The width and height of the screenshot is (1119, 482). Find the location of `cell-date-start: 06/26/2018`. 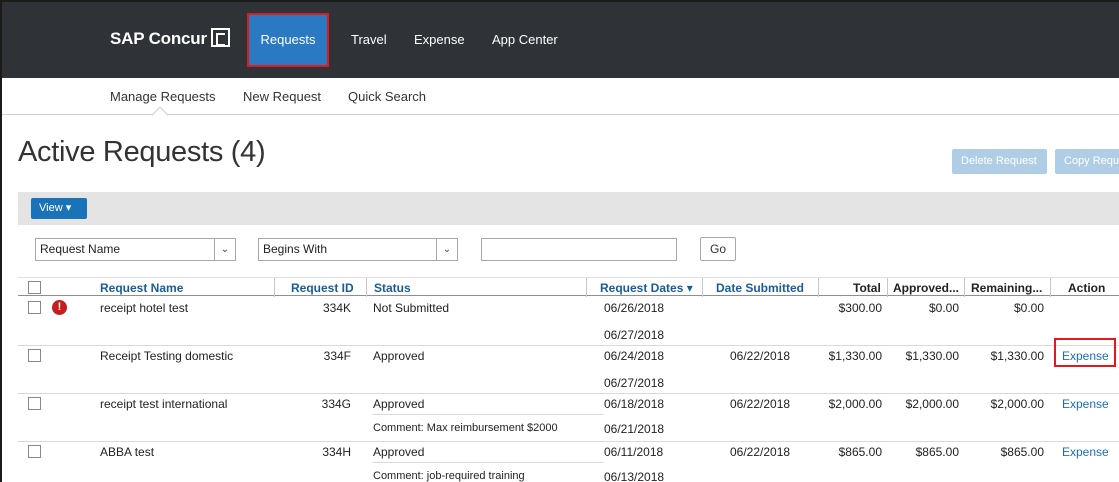

cell-date-start: 06/26/2018 is located at coordinates (634, 308).